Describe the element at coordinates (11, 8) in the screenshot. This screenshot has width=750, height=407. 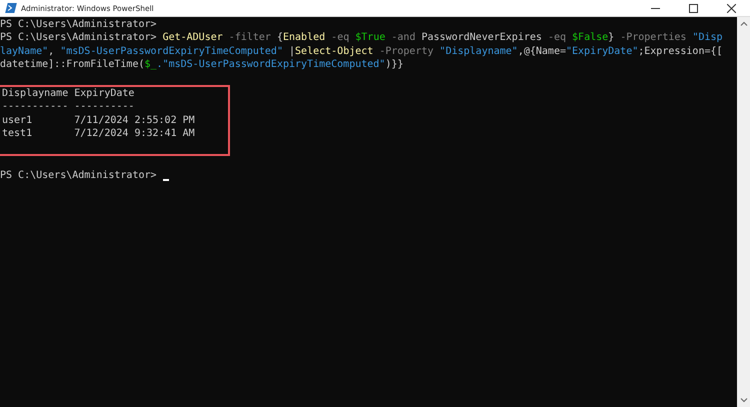
I see `powershell-icon` at that location.